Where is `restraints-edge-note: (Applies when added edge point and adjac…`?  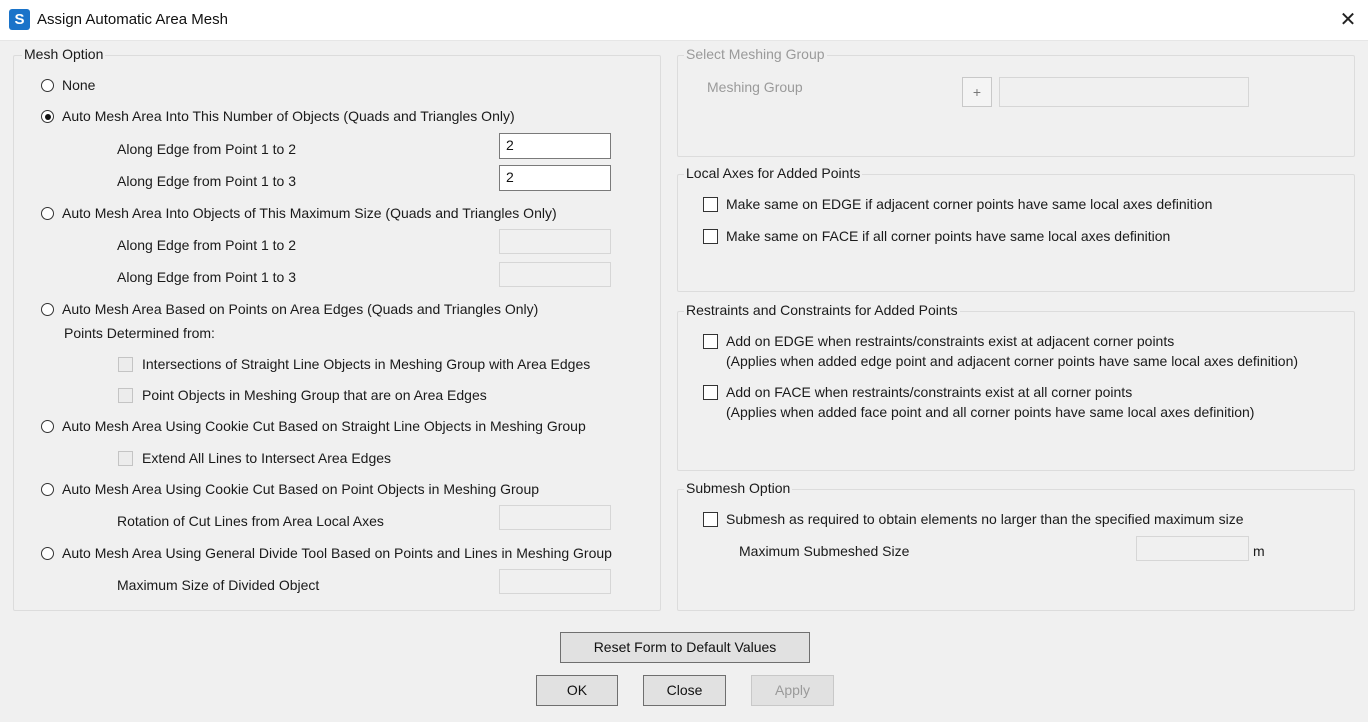 restraints-edge-note: (Applies when added edge point and adjac… is located at coordinates (1012, 361).